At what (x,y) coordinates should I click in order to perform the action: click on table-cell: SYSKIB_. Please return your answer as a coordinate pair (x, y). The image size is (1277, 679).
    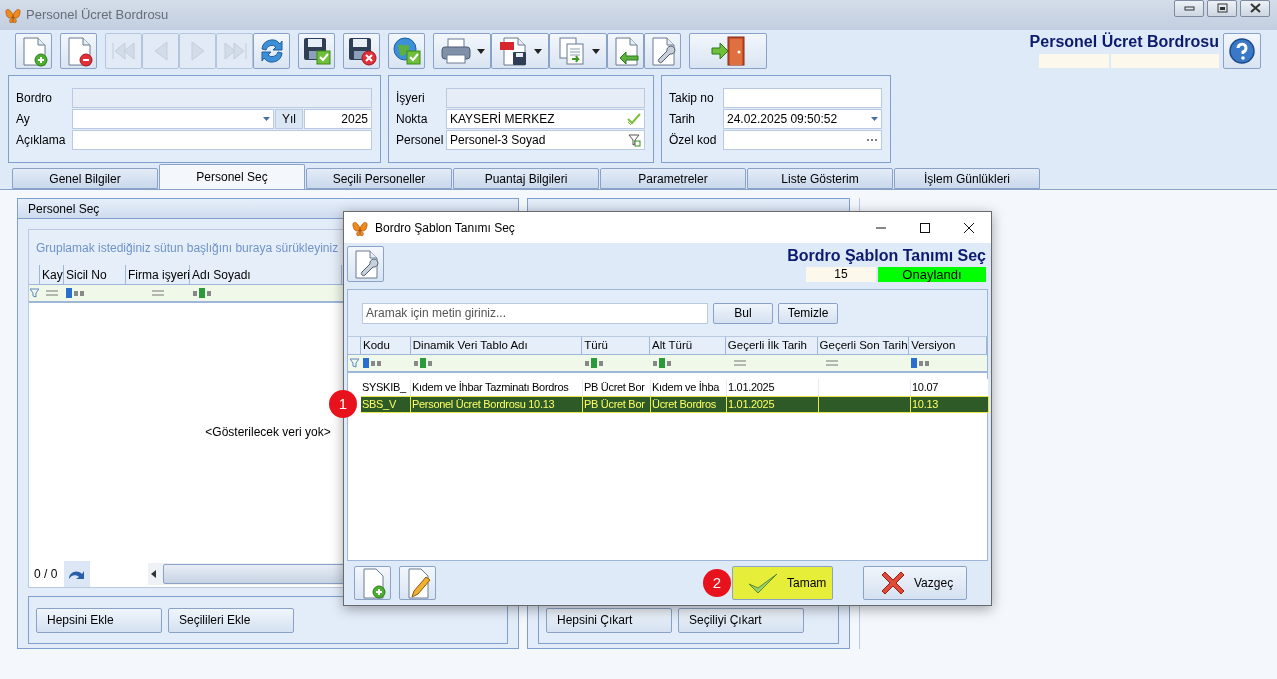
    Looking at the image, I should click on (386, 387).